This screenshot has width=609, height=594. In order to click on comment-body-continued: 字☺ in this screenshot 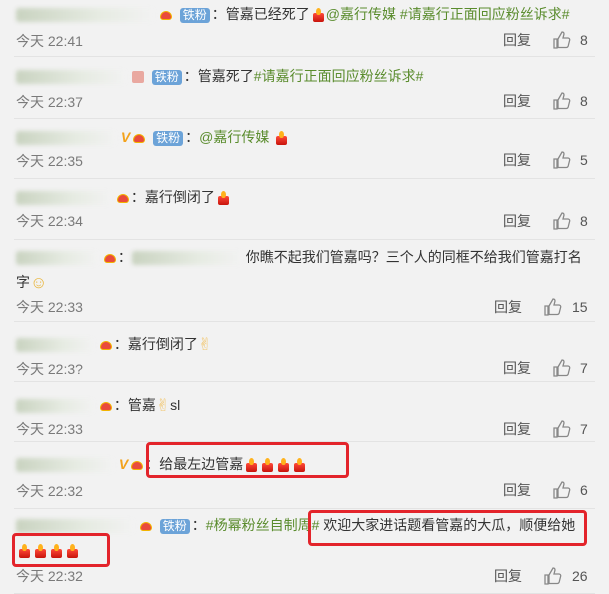, I will do `click(31, 282)`.